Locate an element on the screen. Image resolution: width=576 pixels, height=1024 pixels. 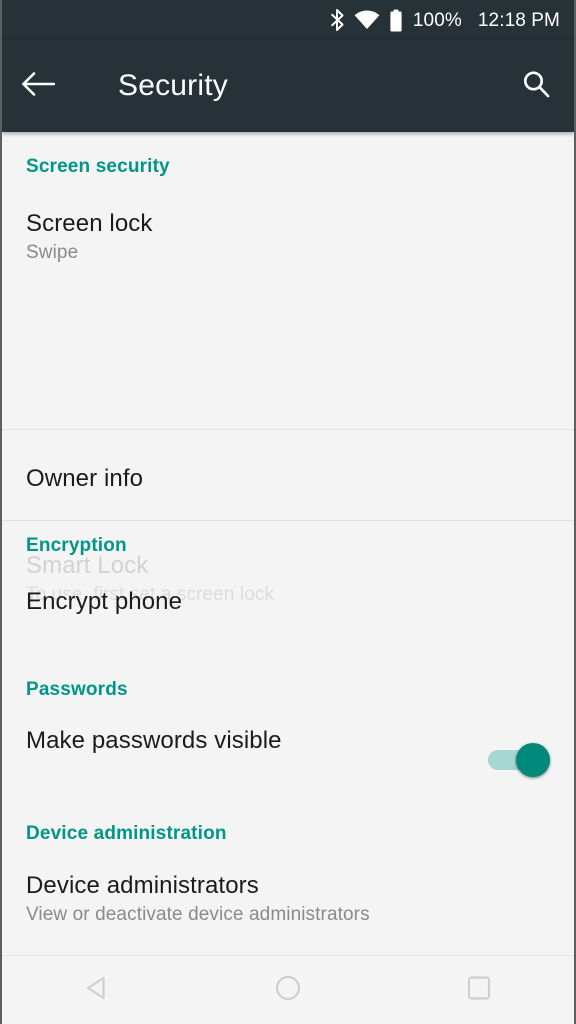
section-header-passwords: Passwords is located at coordinates (77, 689).